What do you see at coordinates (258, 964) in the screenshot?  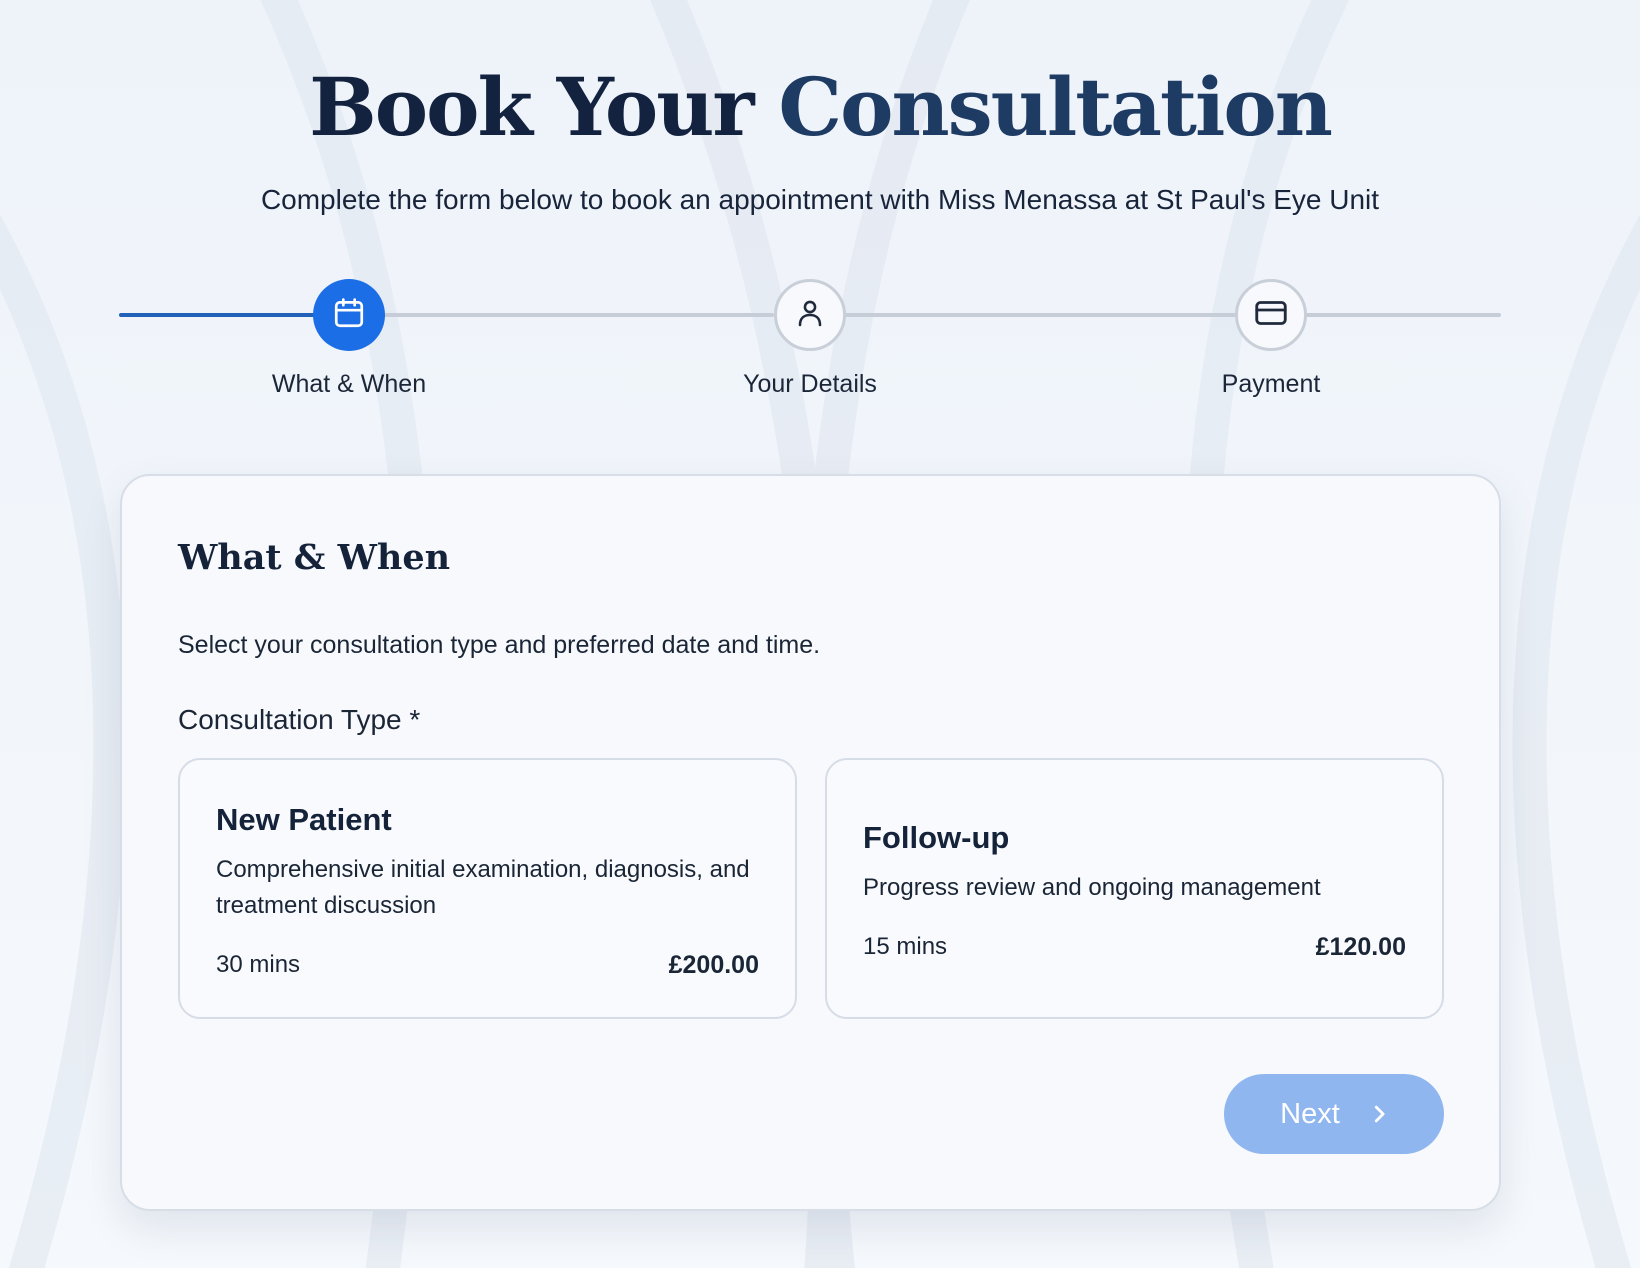 I see `option-duration: 30 mins` at bounding box center [258, 964].